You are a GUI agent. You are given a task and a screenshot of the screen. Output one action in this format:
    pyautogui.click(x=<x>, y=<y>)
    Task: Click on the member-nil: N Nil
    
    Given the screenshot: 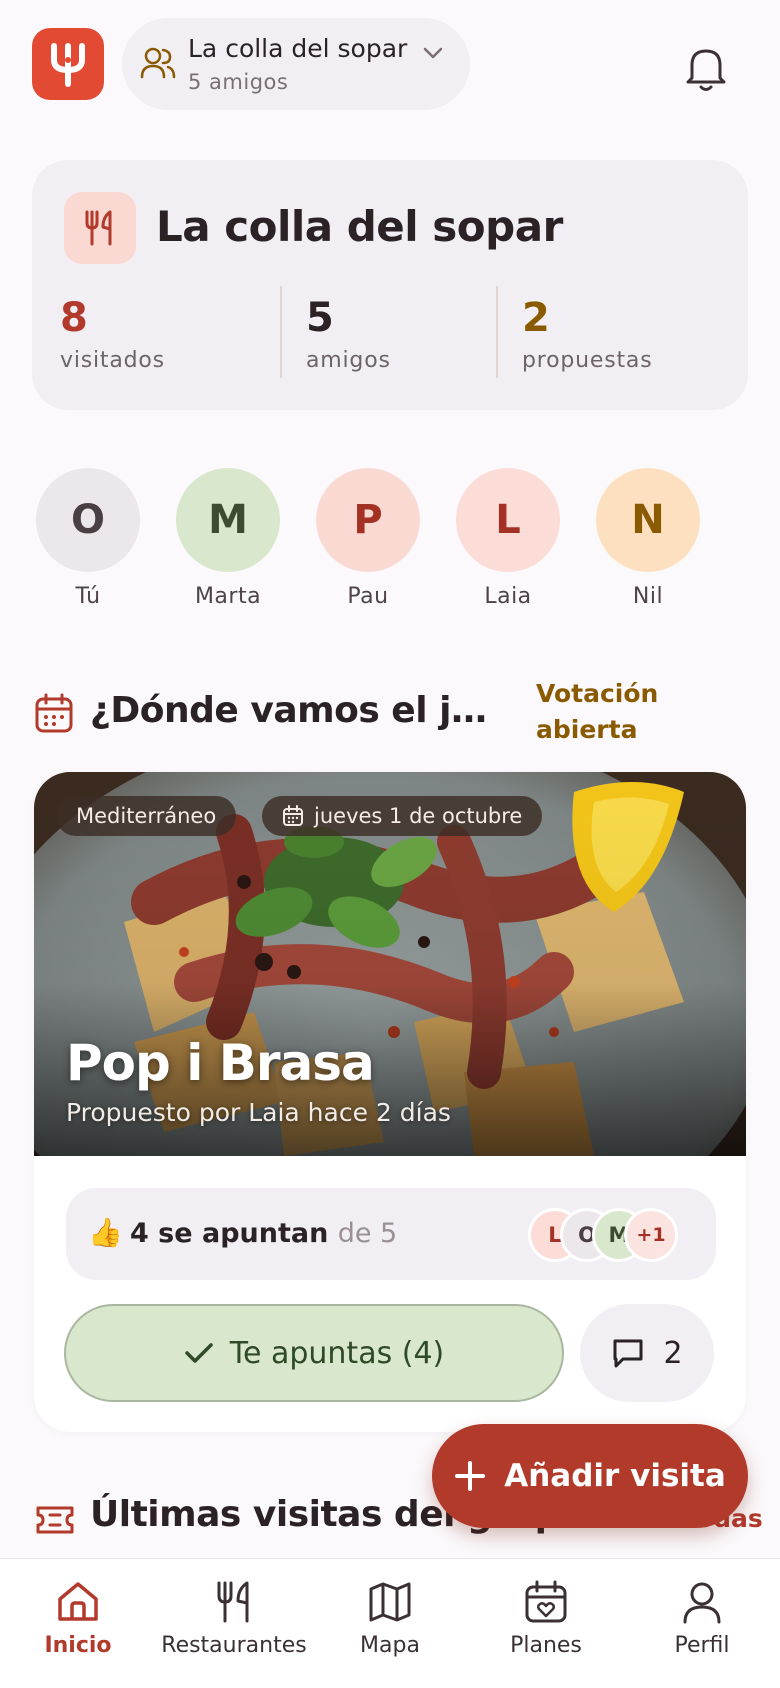 What is the action you would take?
    pyautogui.click(x=648, y=538)
    